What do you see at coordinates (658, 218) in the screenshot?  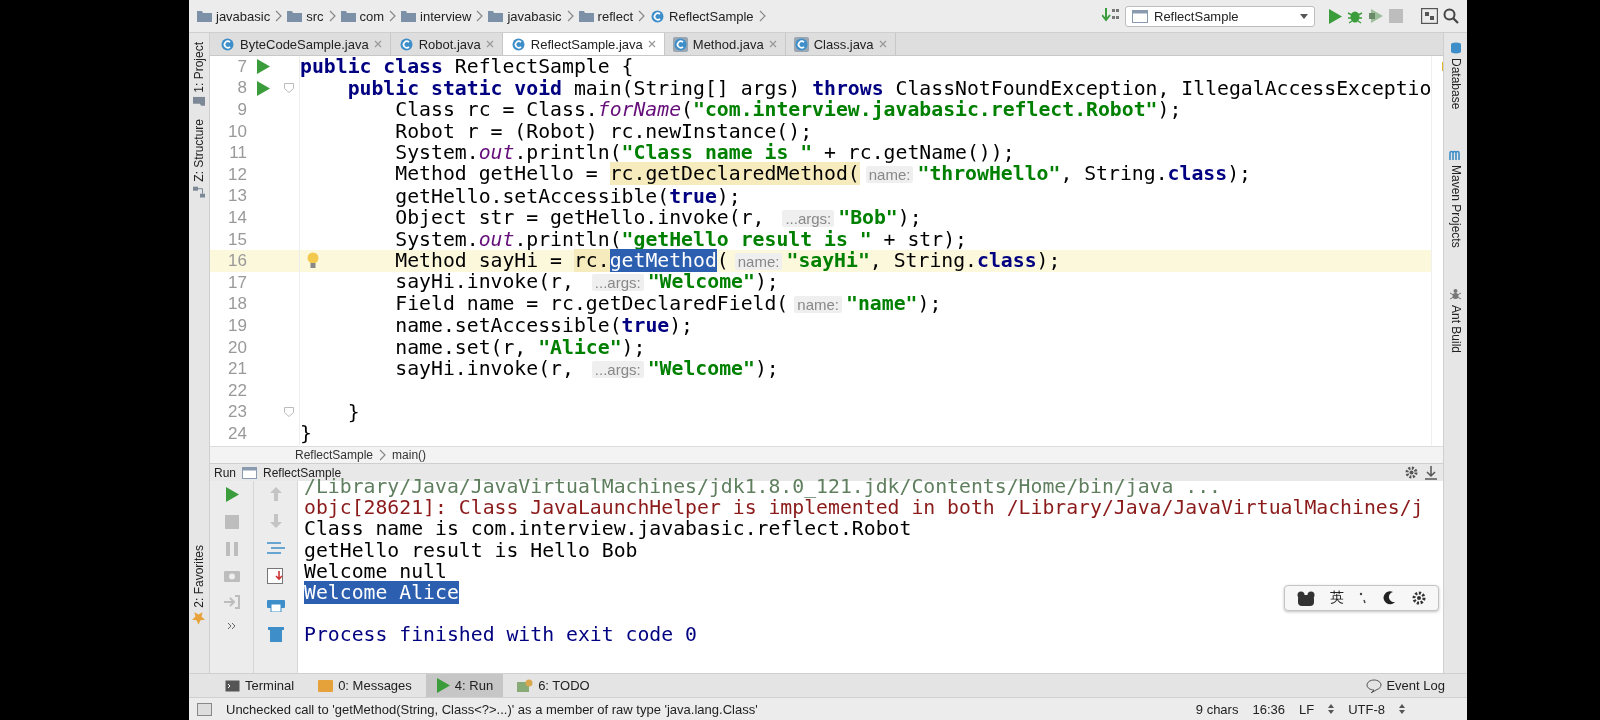 I see `code-line: Object str = getHello.invoke(r, ...args: "Bob");` at bounding box center [658, 218].